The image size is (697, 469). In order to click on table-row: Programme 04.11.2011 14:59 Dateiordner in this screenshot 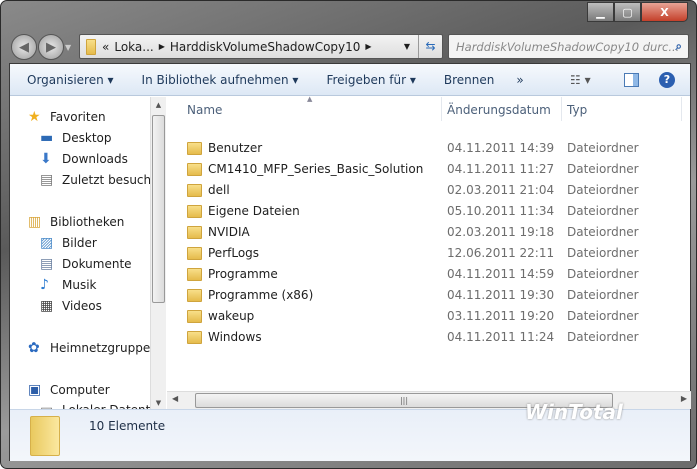, I will do `click(437, 274)`.